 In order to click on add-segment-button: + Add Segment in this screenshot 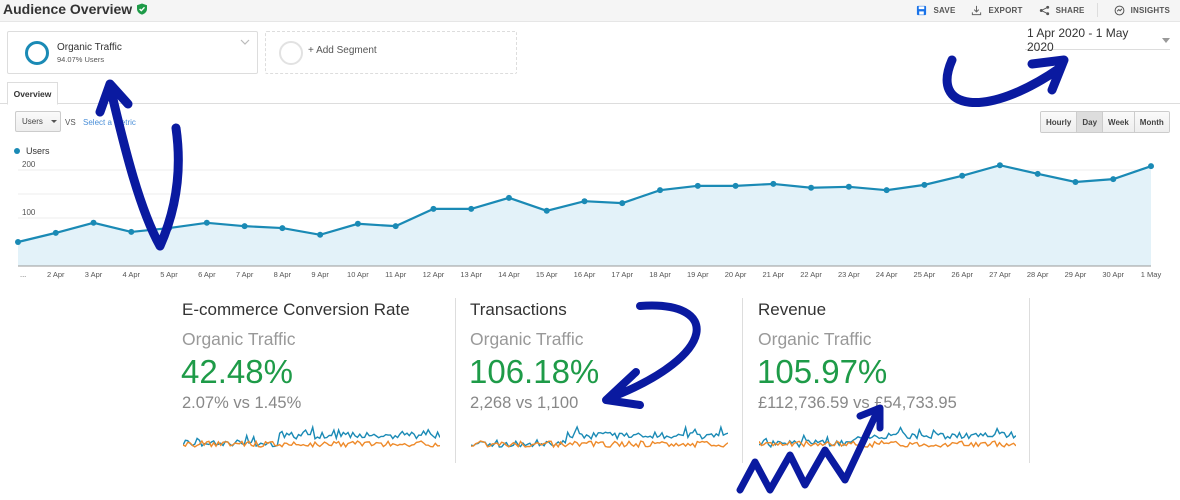, I will do `click(391, 52)`.